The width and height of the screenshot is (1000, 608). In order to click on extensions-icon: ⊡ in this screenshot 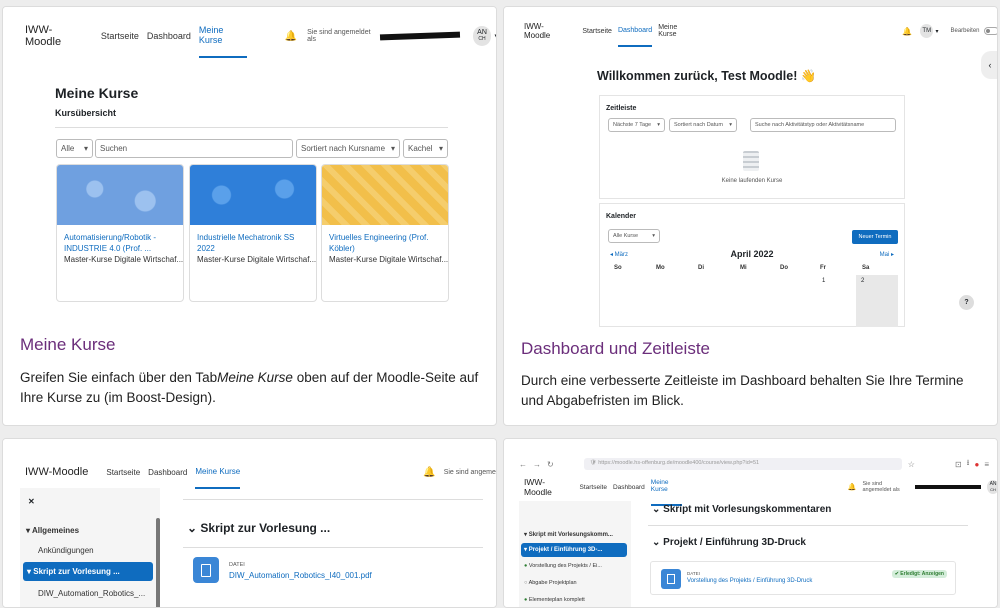, I will do `click(958, 464)`.